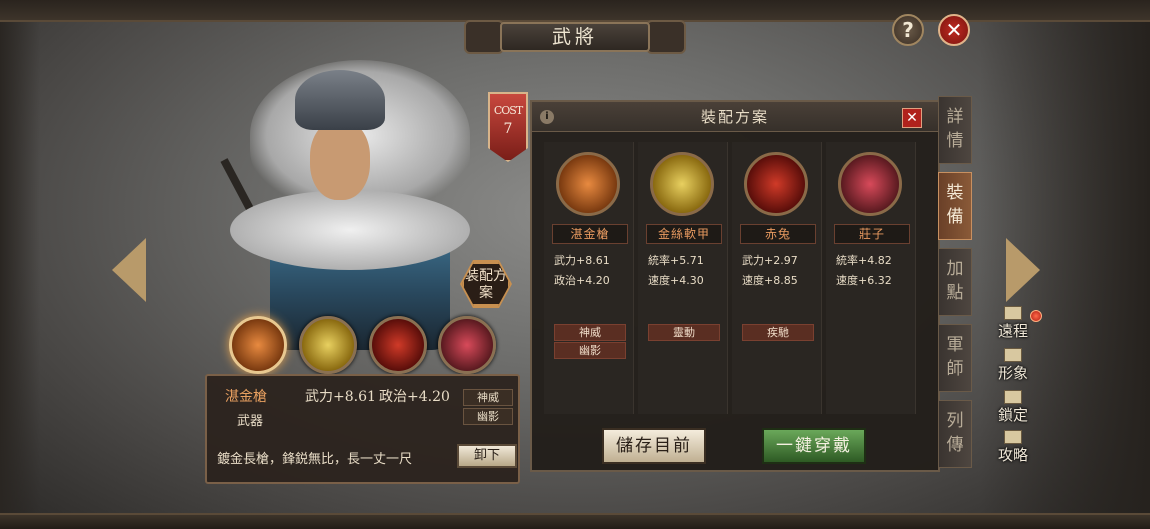 This screenshot has height=529, width=1150. I want to click on hero-helmet, so click(340, 100).